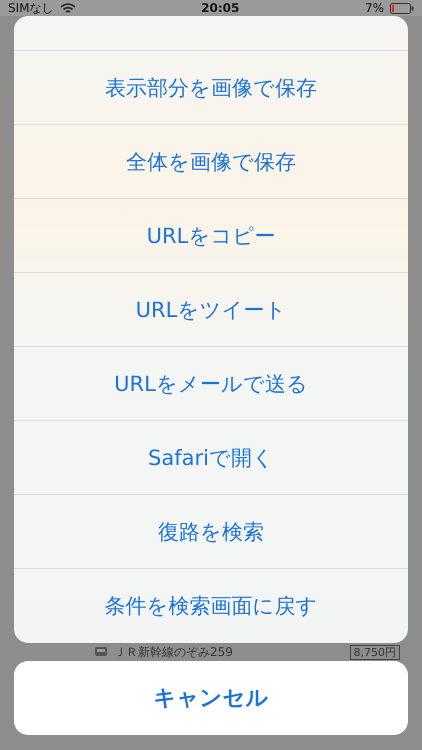 This screenshot has height=750, width=422. I want to click on action-item: 表示部分を画像で保存, so click(211, 88).